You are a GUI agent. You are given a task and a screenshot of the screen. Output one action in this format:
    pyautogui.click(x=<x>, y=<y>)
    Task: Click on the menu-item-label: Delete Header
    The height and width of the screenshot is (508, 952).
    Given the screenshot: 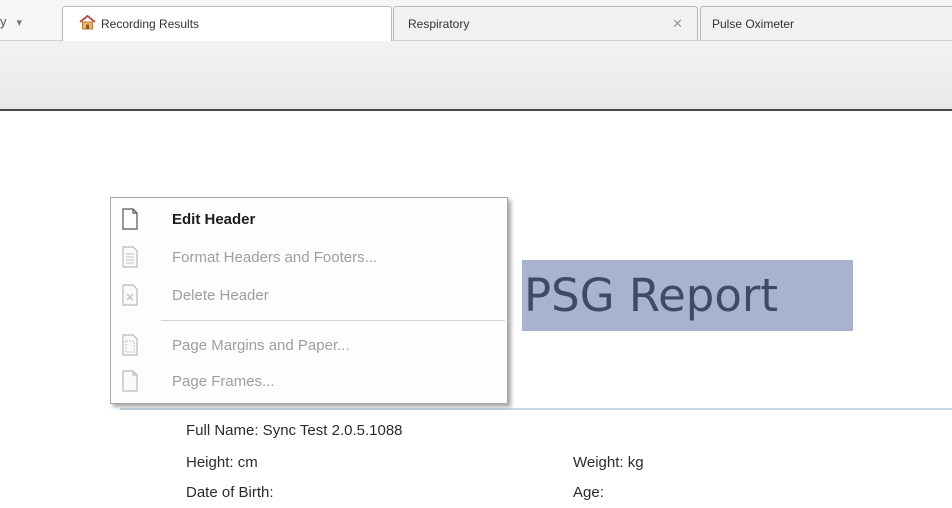 What is the action you would take?
    pyautogui.click(x=220, y=295)
    